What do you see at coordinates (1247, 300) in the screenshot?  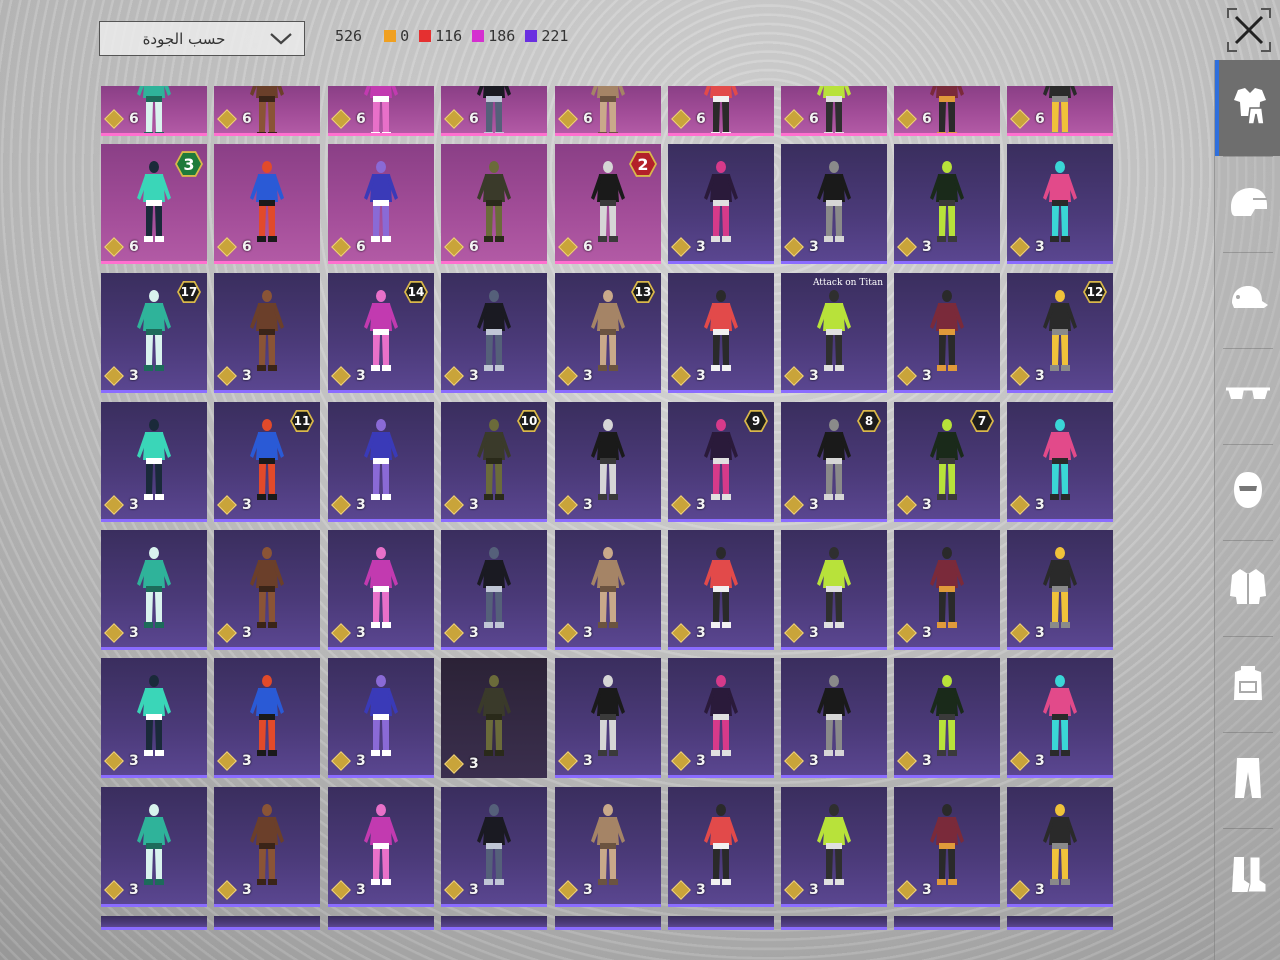 I see `sidebar-tab-cap` at bounding box center [1247, 300].